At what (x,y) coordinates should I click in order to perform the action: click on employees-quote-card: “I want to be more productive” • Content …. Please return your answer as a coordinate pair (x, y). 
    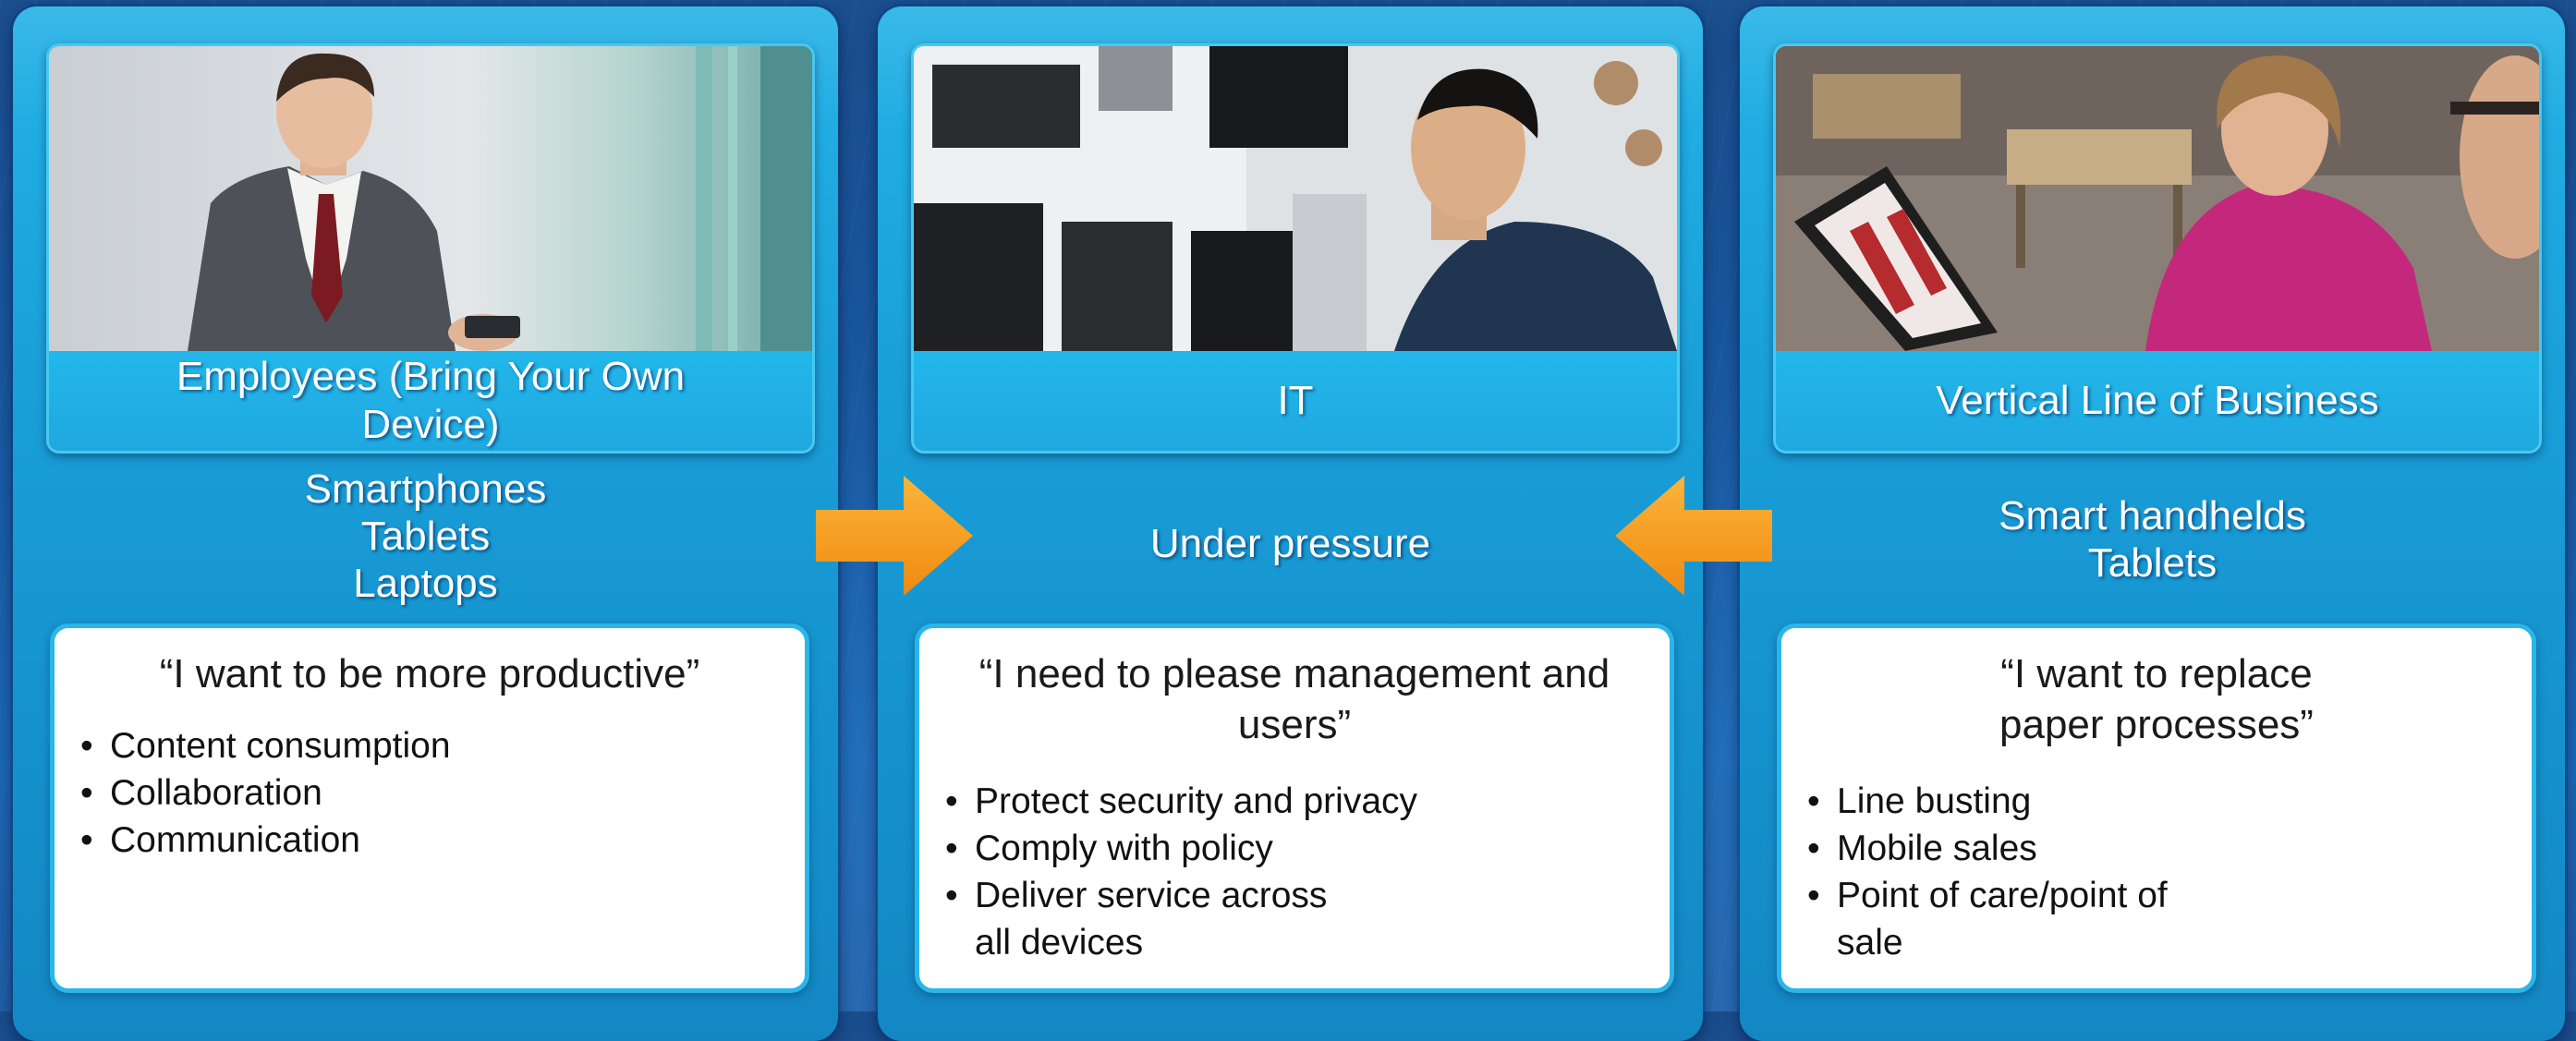
    Looking at the image, I should click on (429, 808).